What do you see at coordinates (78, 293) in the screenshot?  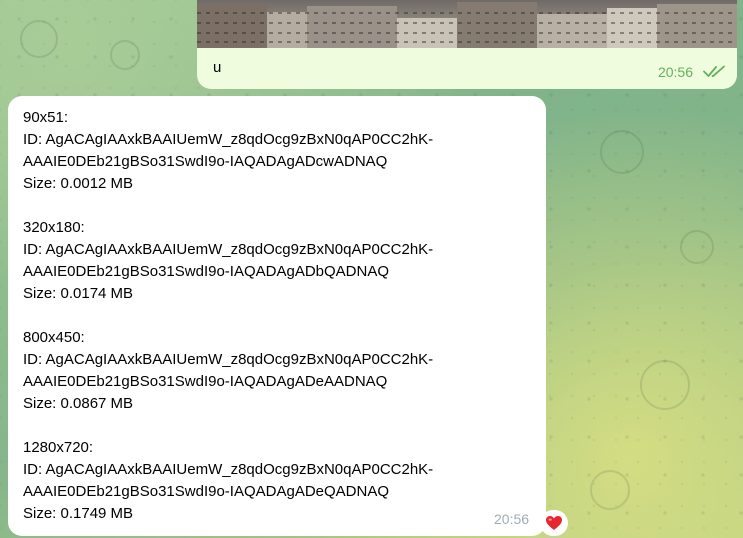 I see `file-size: Size: 0.0174 MB` at bounding box center [78, 293].